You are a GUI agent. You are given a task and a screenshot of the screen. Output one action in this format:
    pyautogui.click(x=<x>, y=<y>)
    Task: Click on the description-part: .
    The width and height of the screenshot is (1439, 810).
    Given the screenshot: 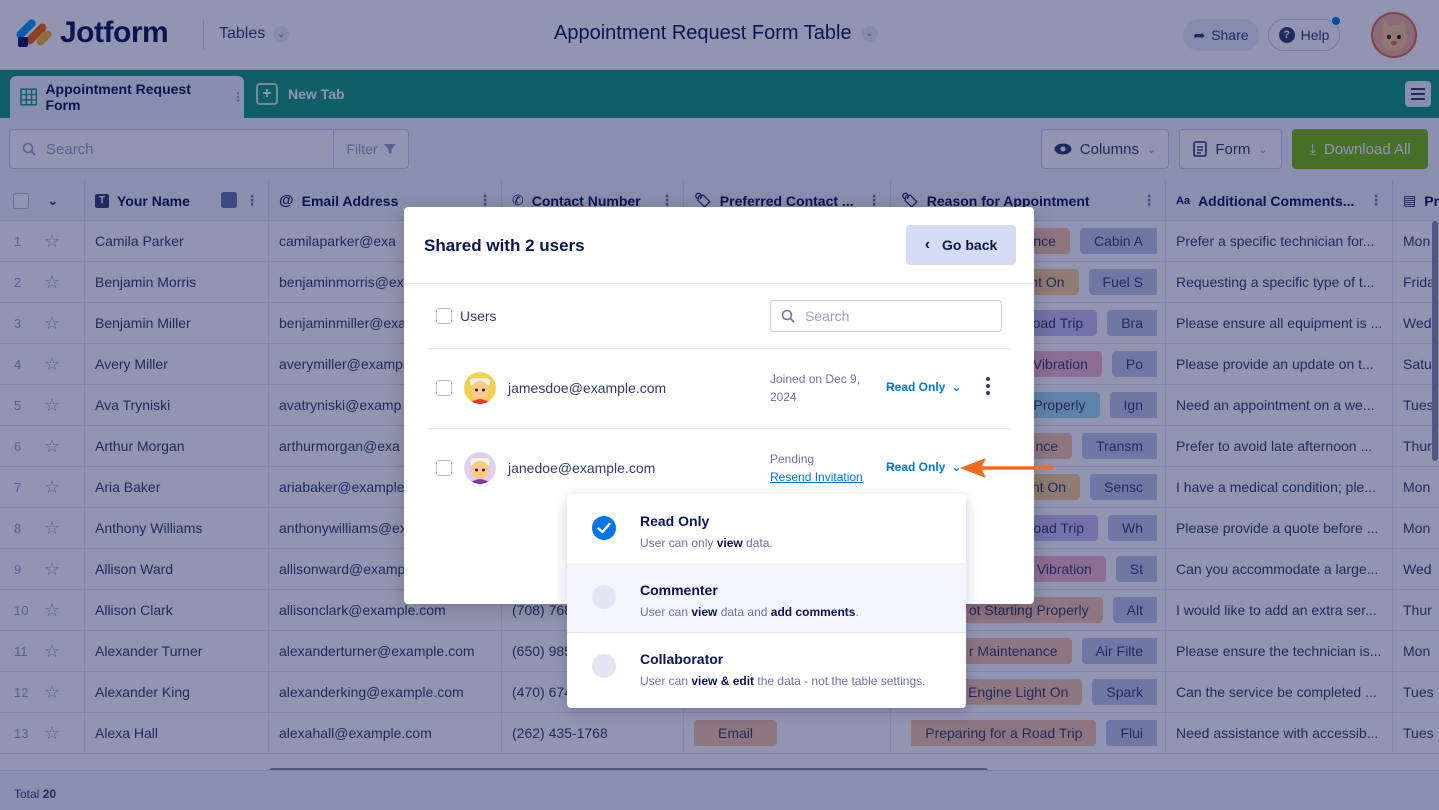 What is the action you would take?
    pyautogui.click(x=857, y=612)
    